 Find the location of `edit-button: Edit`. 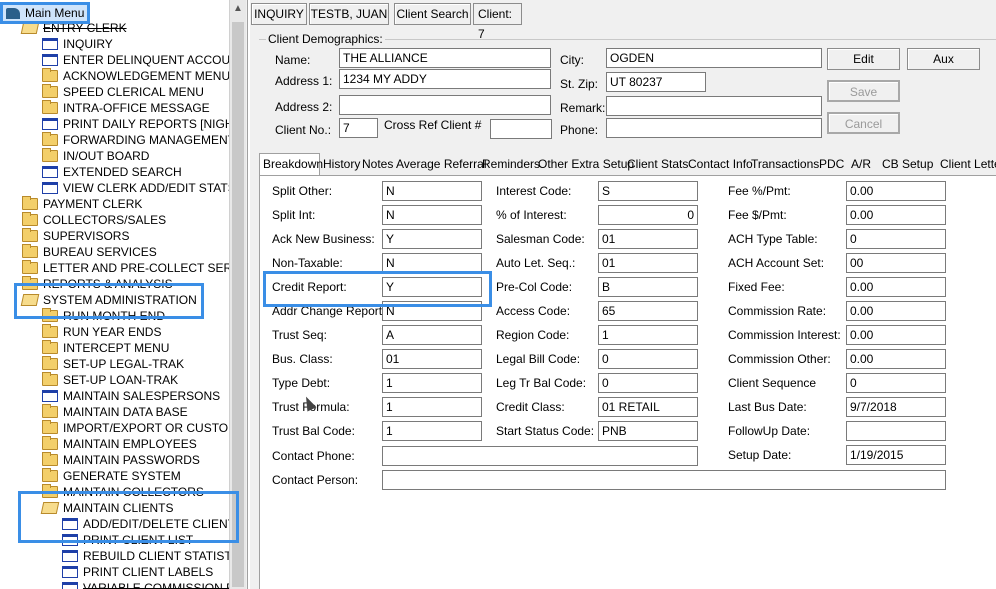

edit-button: Edit is located at coordinates (863, 59).